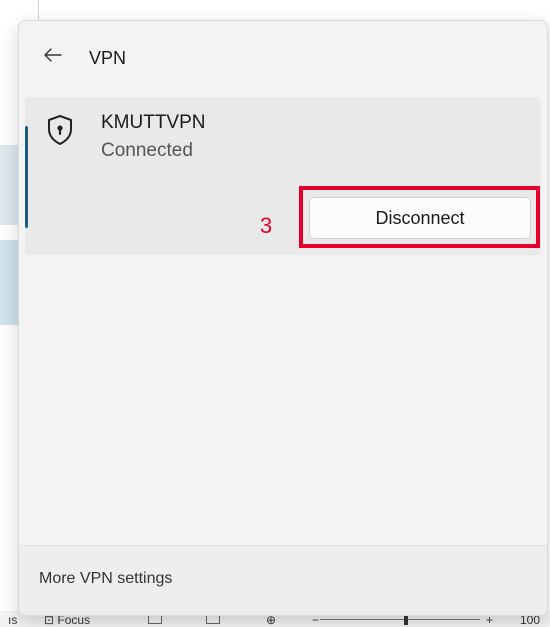 Image resolution: width=550 pixels, height=627 pixels. What do you see at coordinates (147, 150) in the screenshot?
I see `vpn-connection-status: Connected` at bounding box center [147, 150].